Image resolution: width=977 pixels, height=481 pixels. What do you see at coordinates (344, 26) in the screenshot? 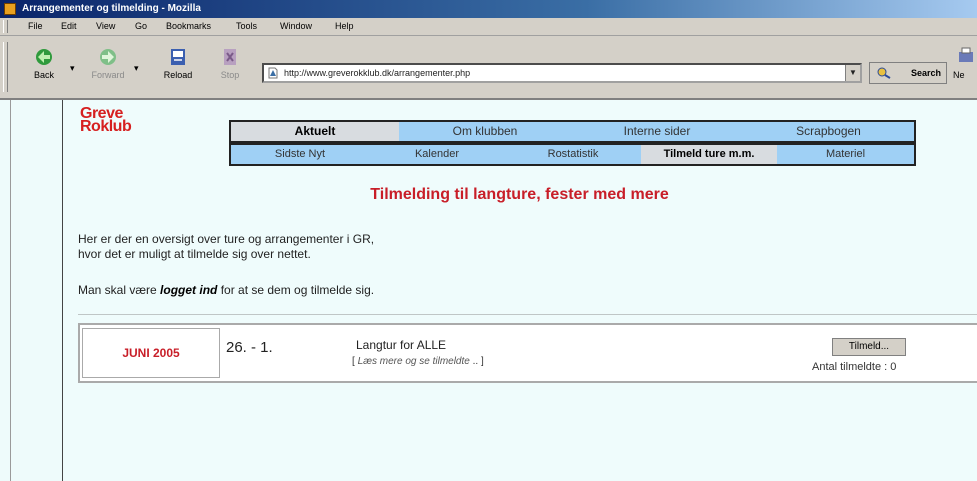
I see `menu-help: Help` at bounding box center [344, 26].